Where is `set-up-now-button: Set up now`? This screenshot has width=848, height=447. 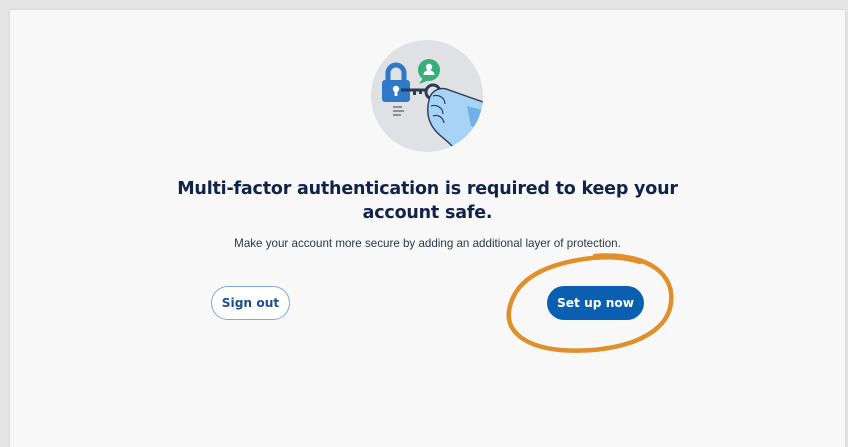 set-up-now-button: Set up now is located at coordinates (595, 303).